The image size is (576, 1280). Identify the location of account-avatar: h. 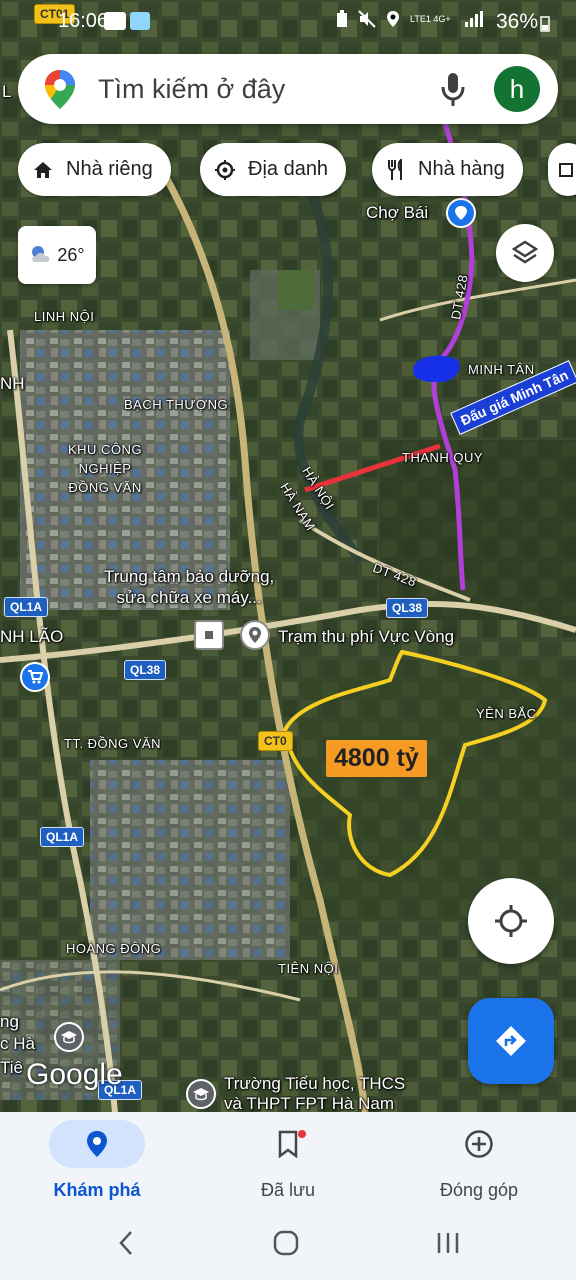
(517, 89).